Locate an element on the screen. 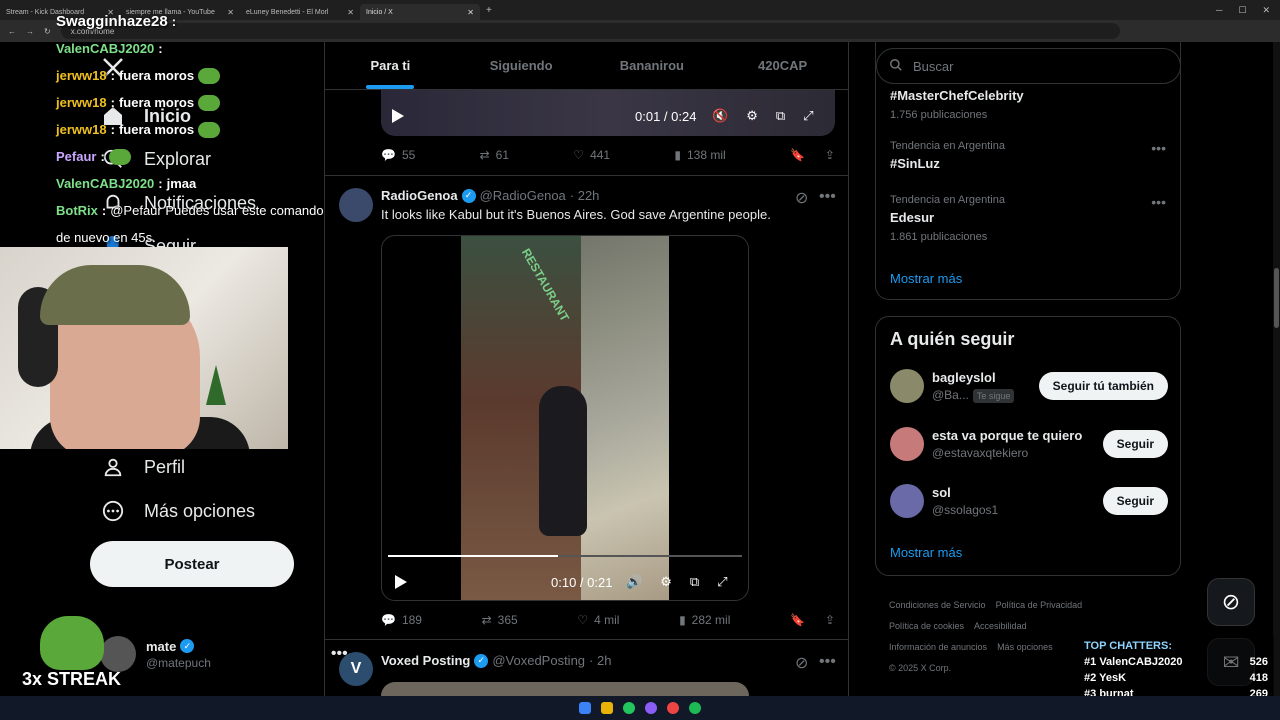 The height and width of the screenshot is (720, 1280). follow-back-button: Seguir tú también is located at coordinates (1103, 386).